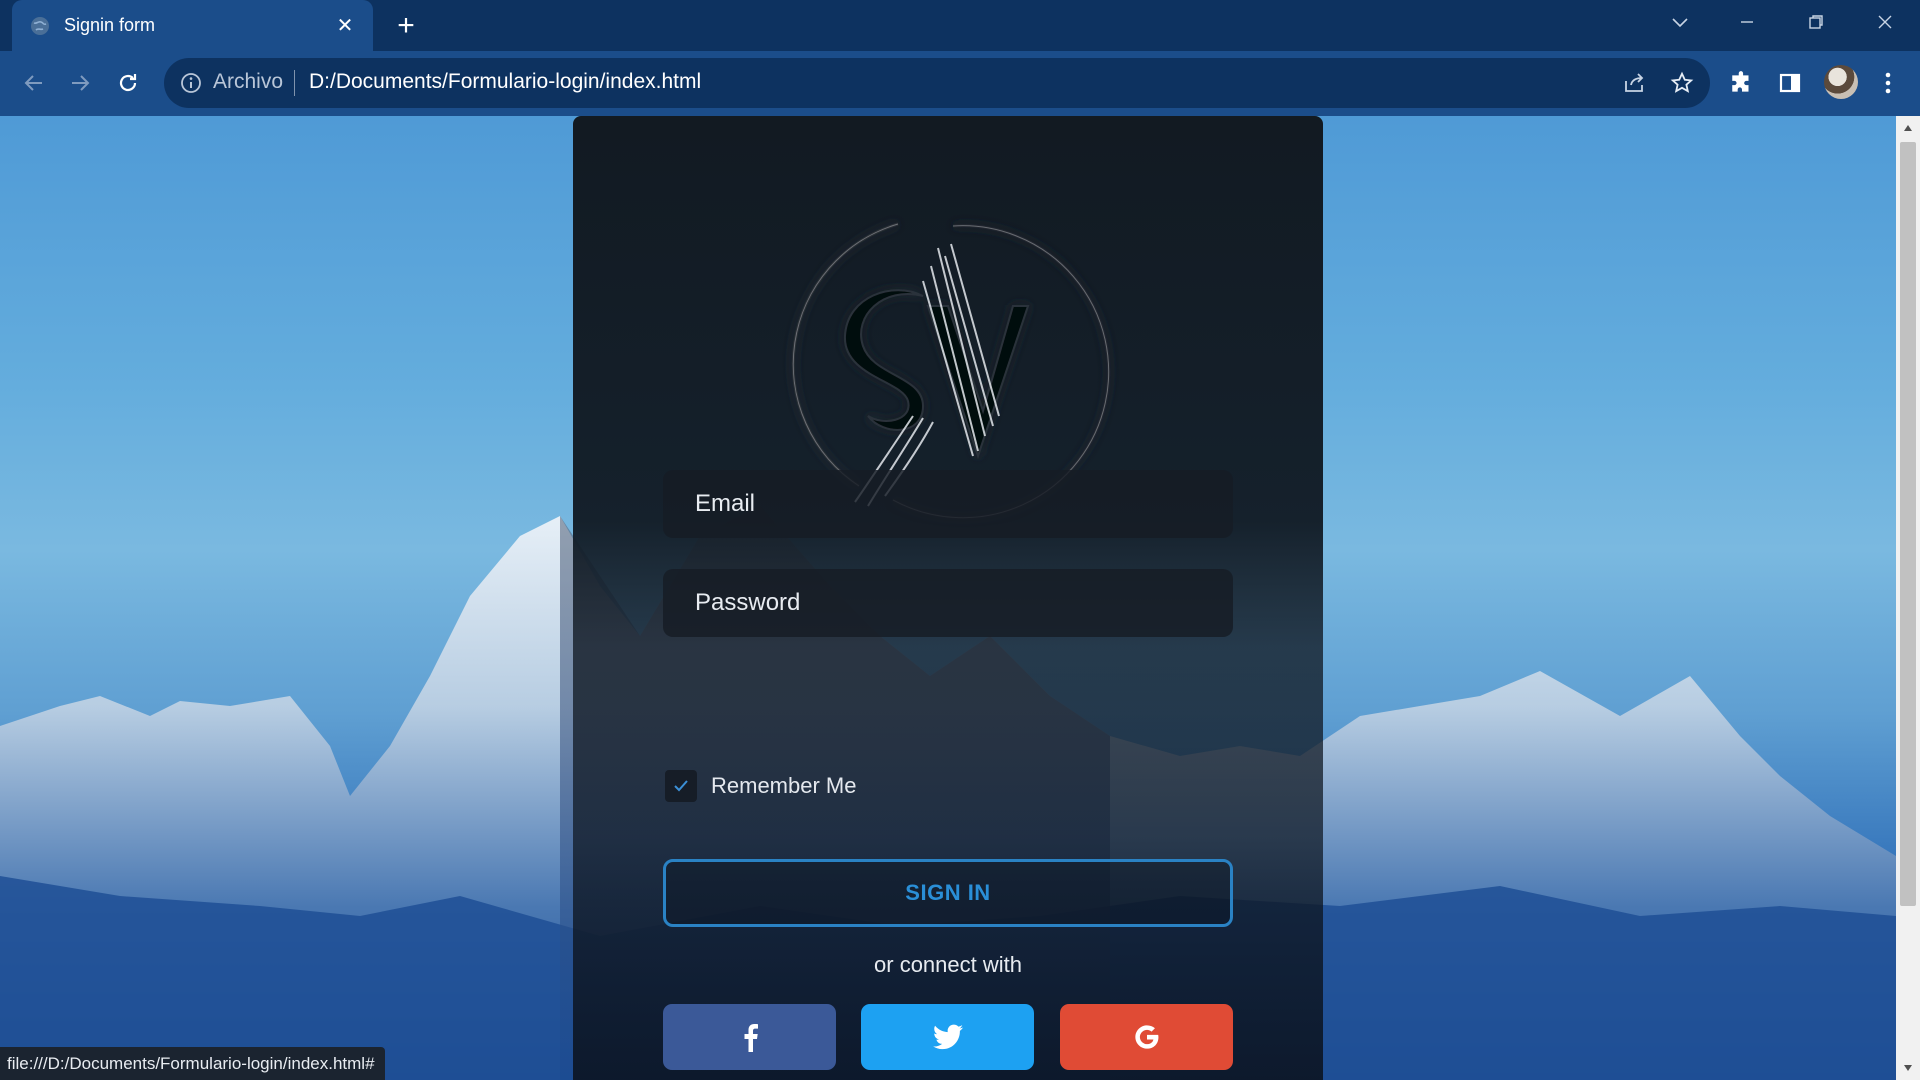  I want to click on minimize-button, so click(1747, 22).